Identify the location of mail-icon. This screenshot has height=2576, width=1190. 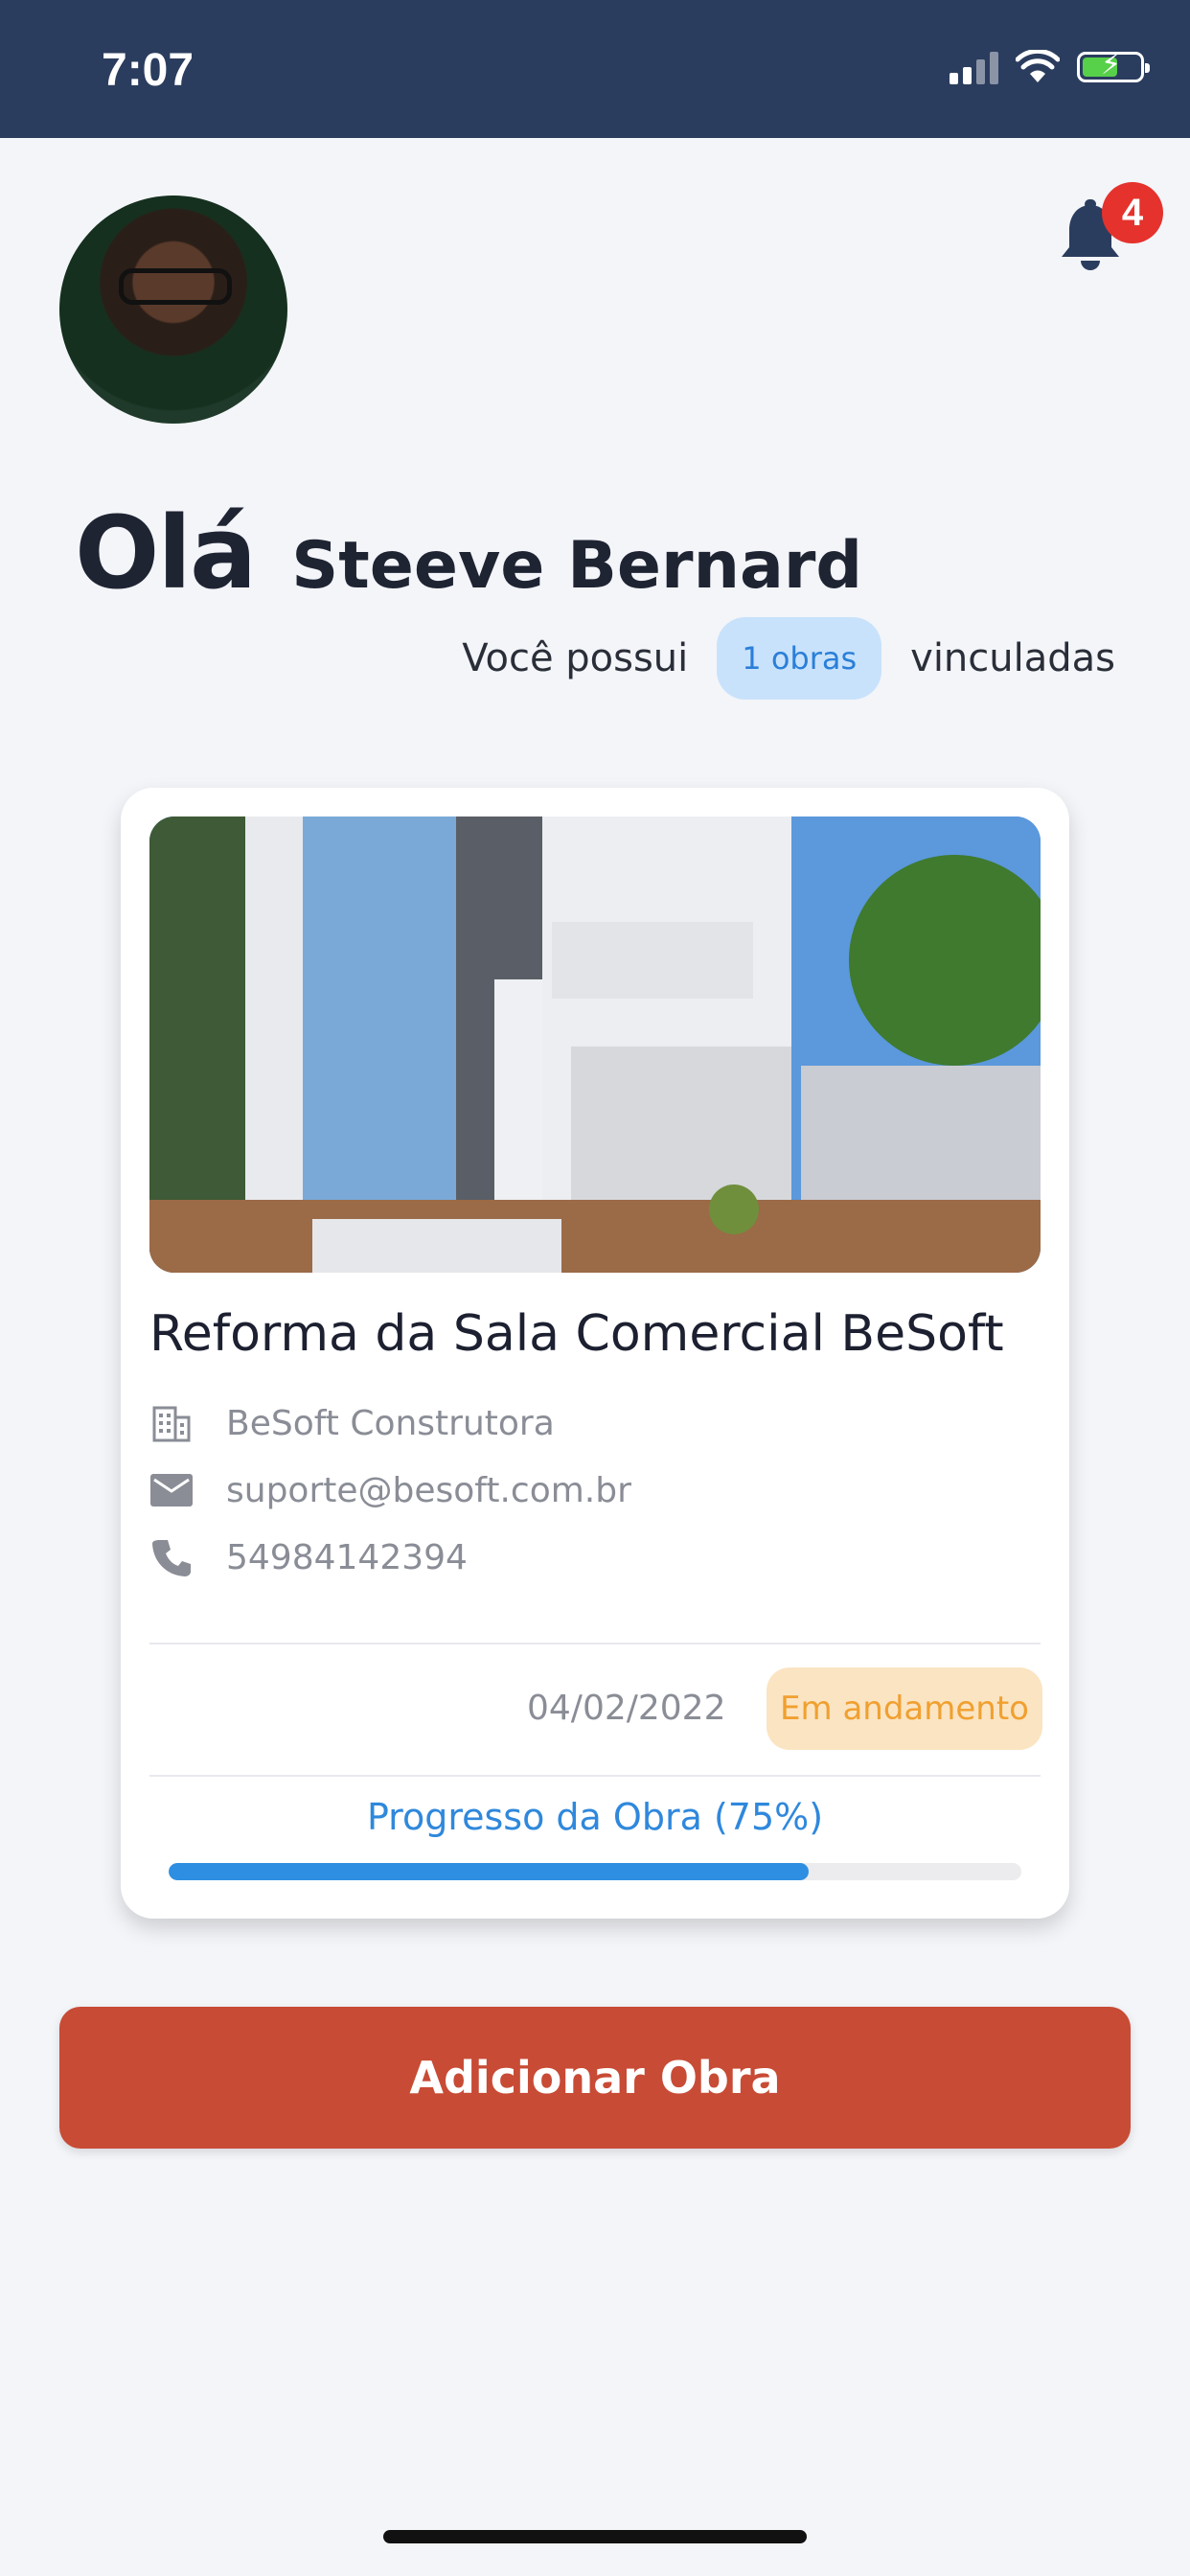
(171, 1490).